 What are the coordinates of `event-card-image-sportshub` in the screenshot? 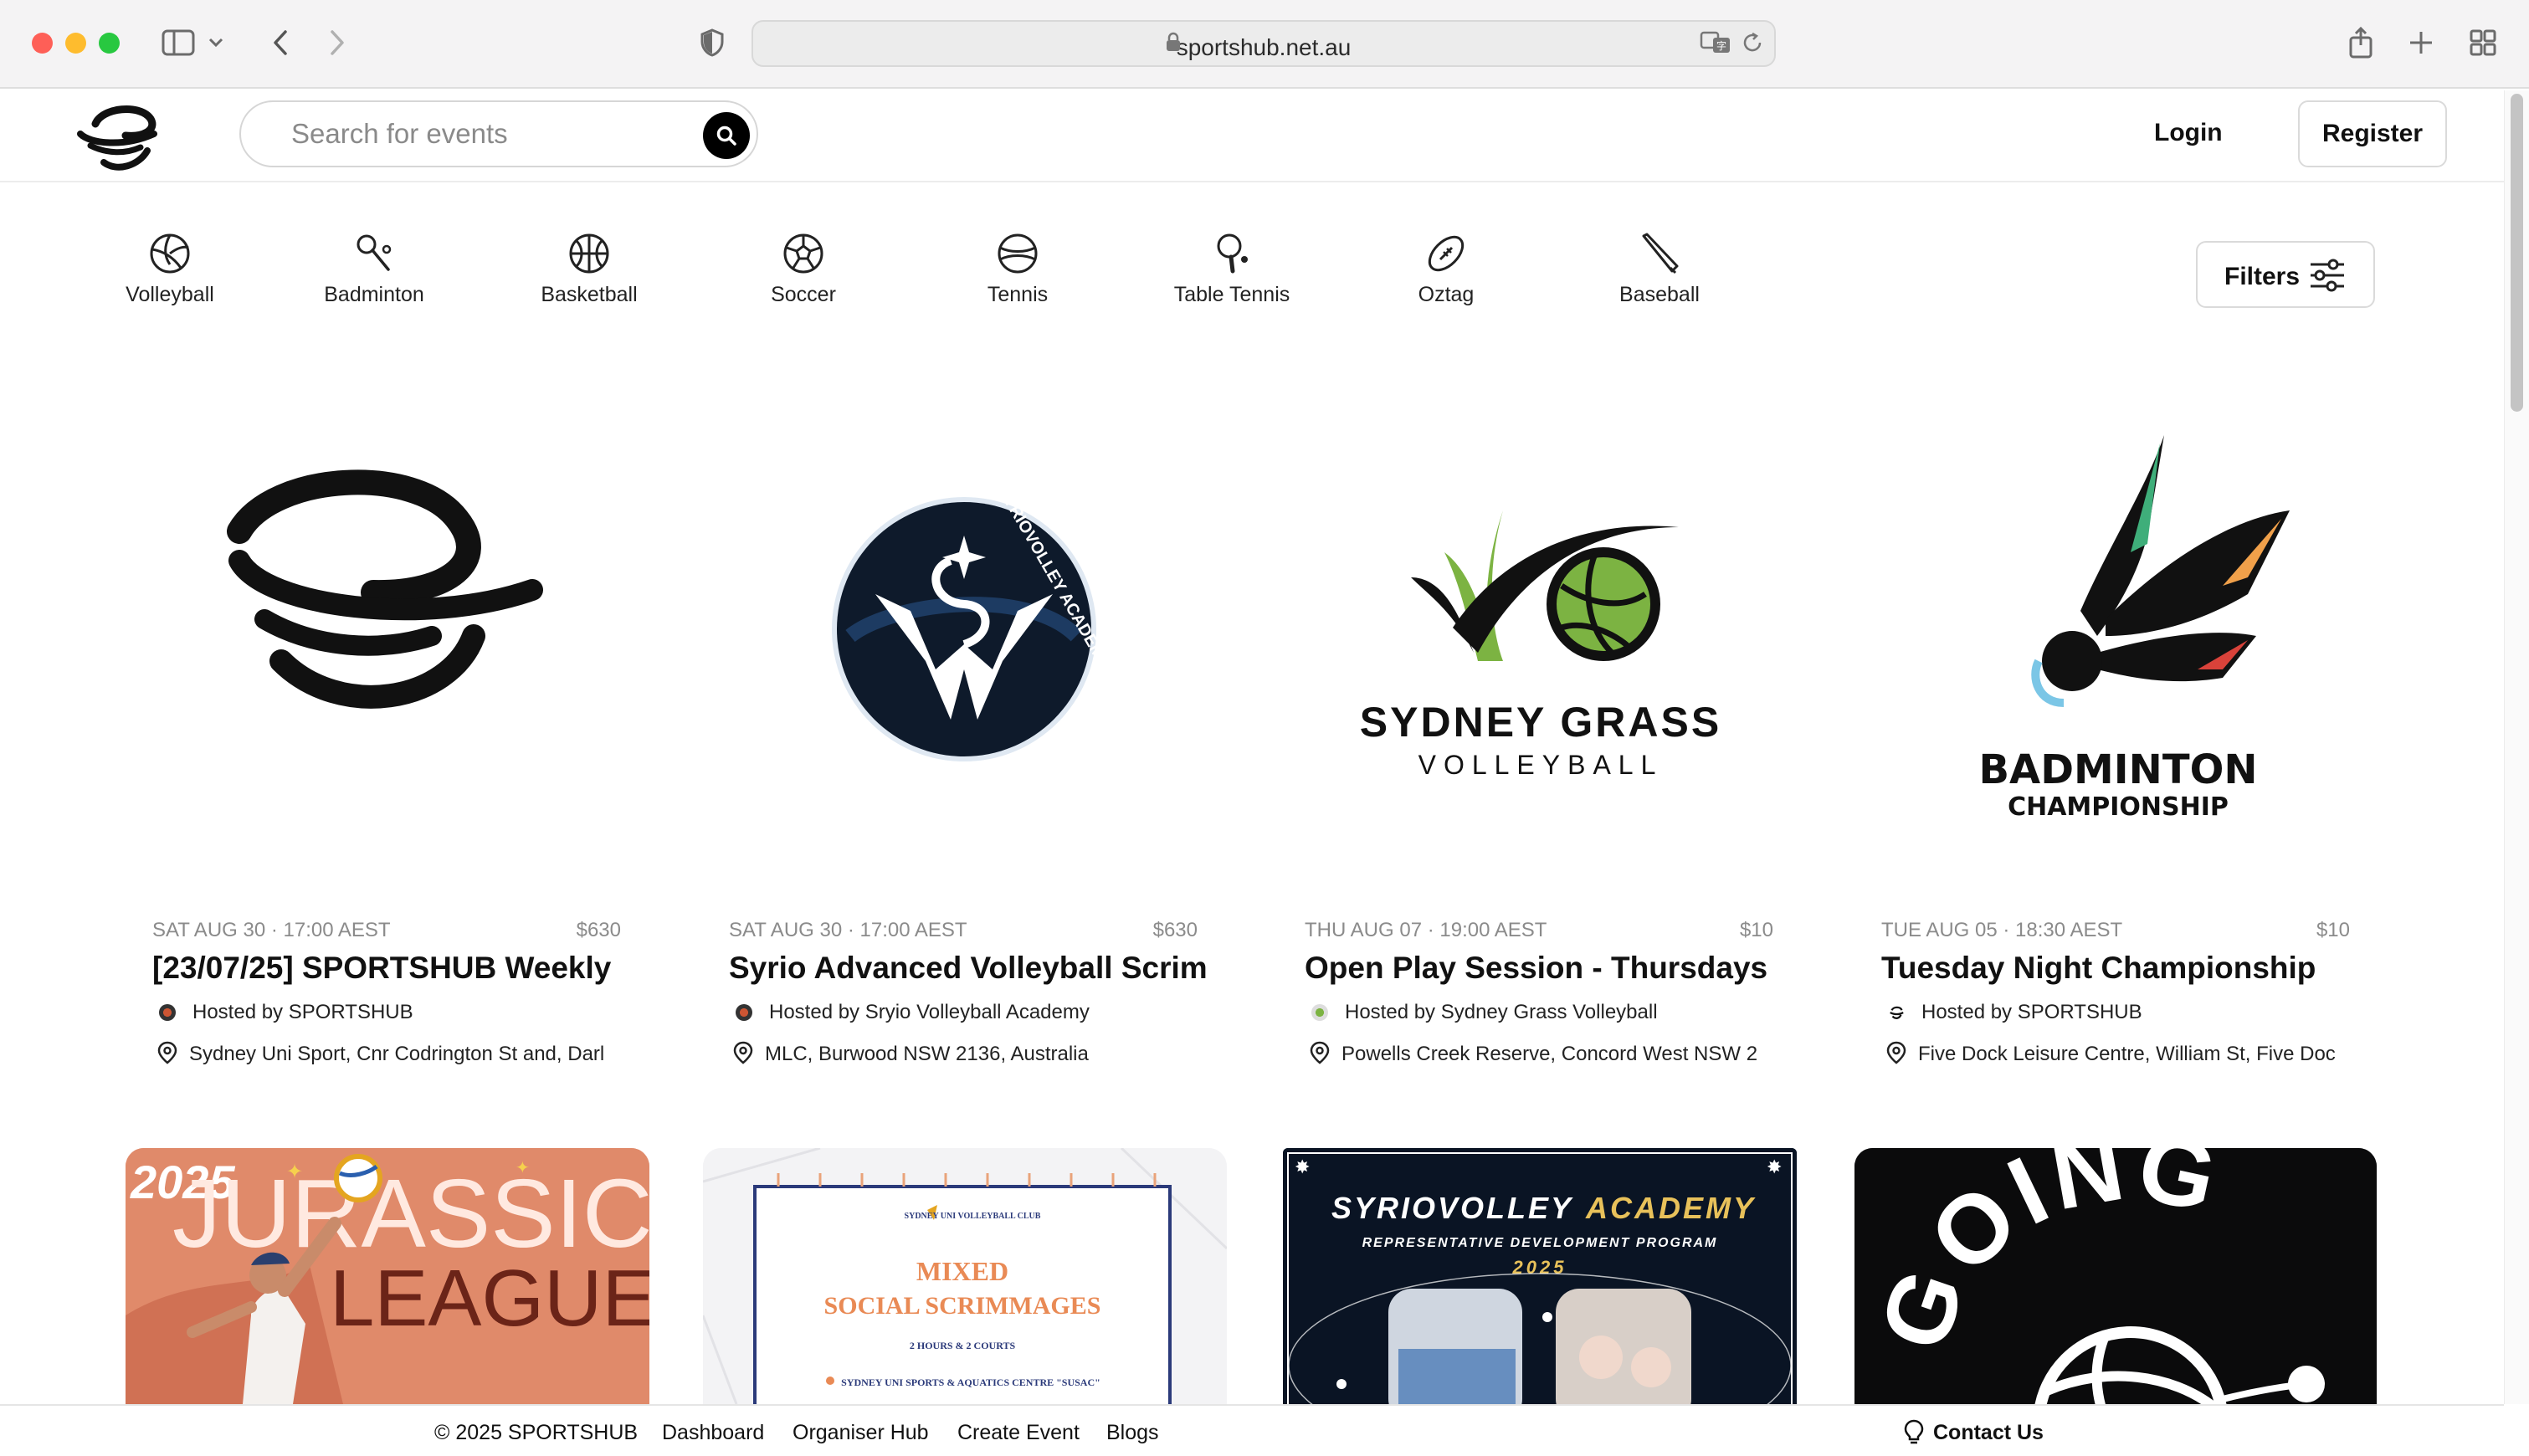 It's located at (386, 627).